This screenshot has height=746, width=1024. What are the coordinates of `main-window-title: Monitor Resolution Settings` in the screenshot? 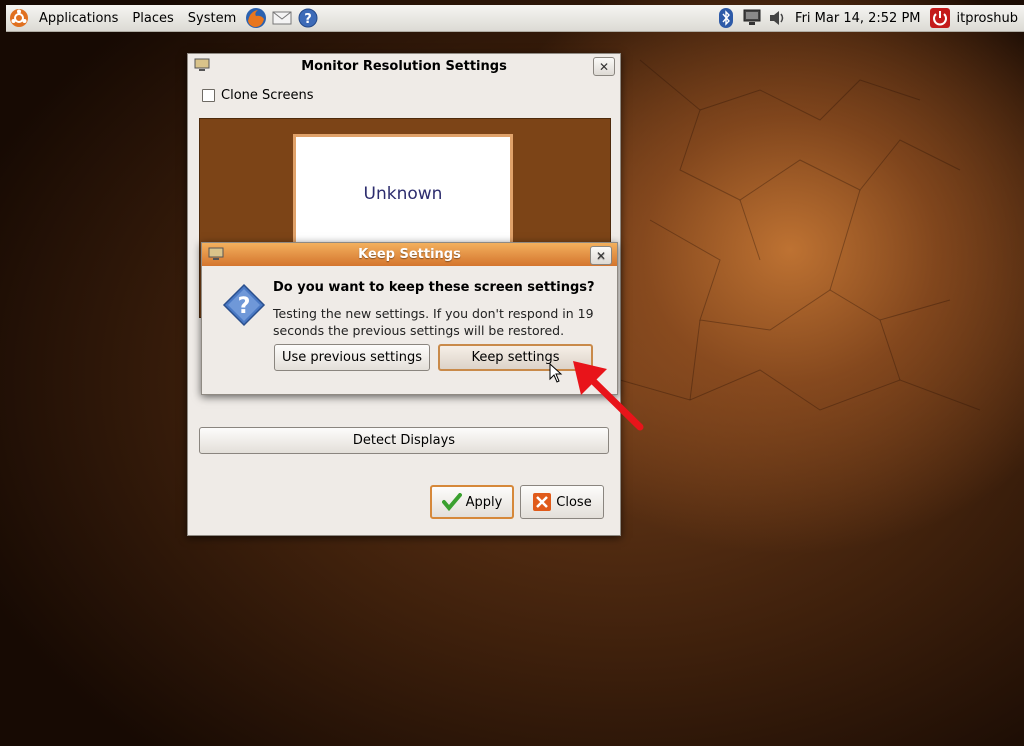 It's located at (404, 66).